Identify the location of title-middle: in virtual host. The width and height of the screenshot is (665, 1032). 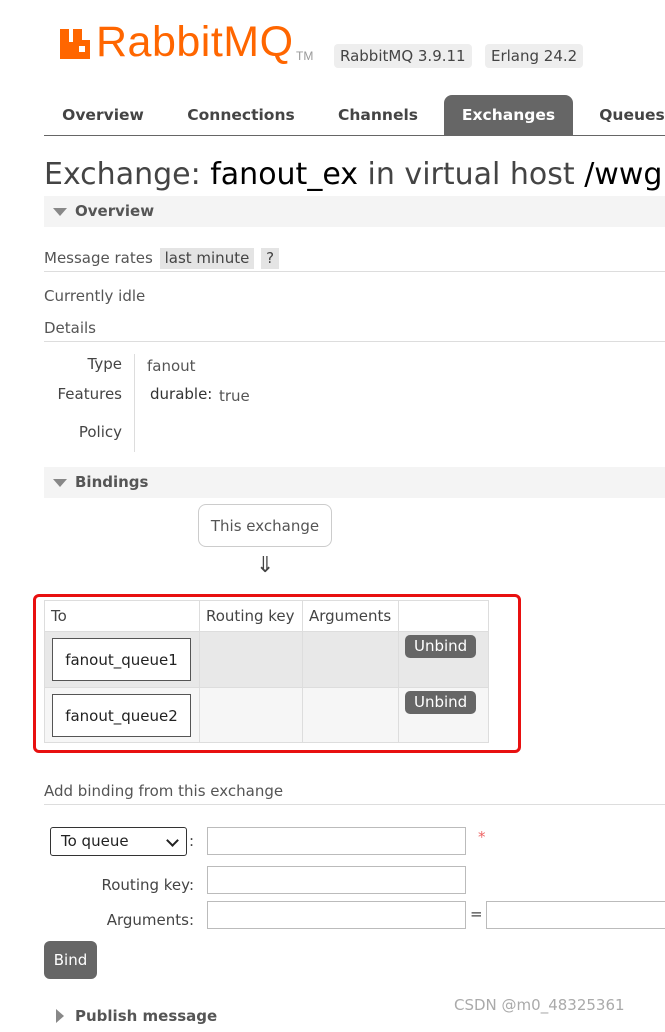
(471, 174).